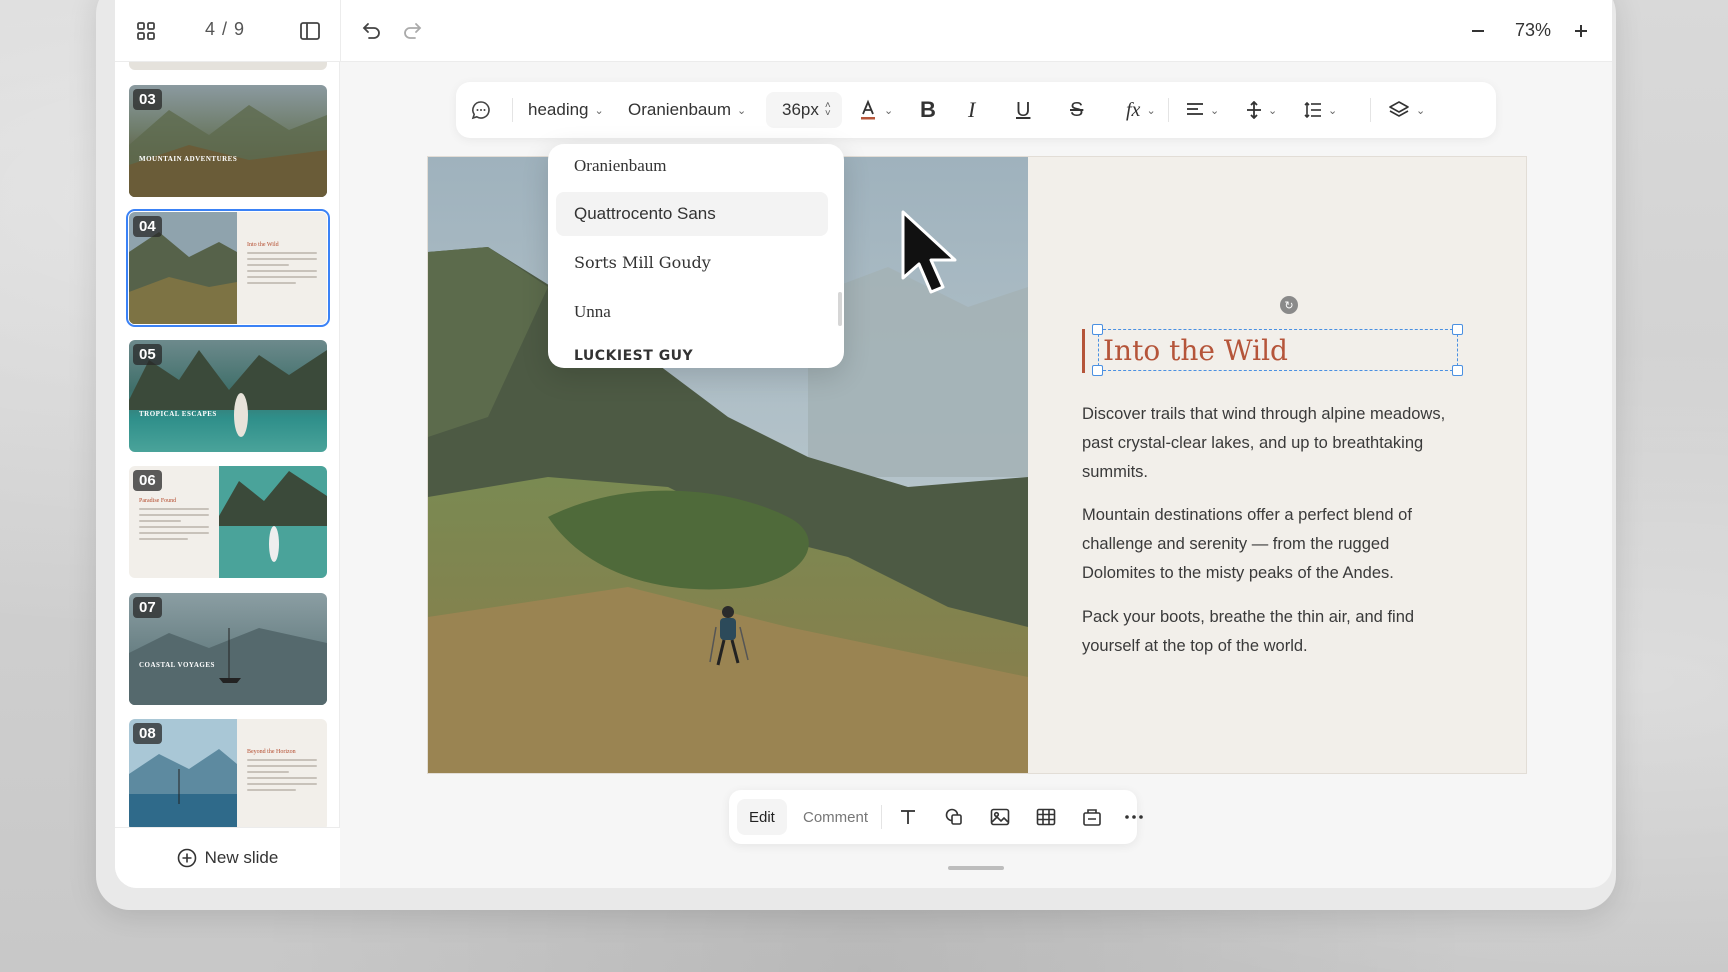 Image resolution: width=1728 pixels, height=972 pixels. What do you see at coordinates (976, 868) in the screenshot?
I see `home-indicator` at bounding box center [976, 868].